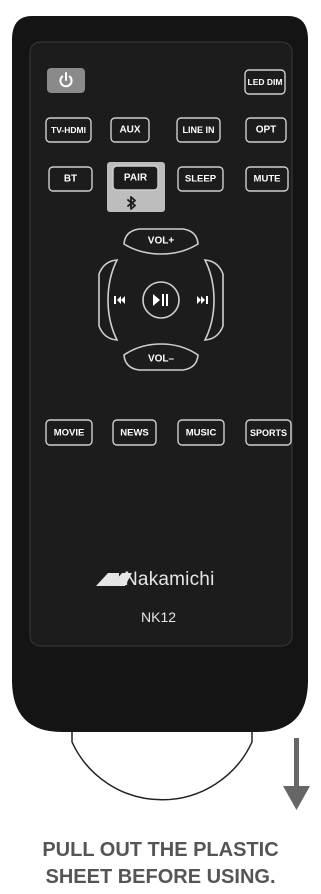 The width and height of the screenshot is (321, 894). Describe the element at coordinates (198, 130) in the screenshot. I see `line-in-button` at that location.